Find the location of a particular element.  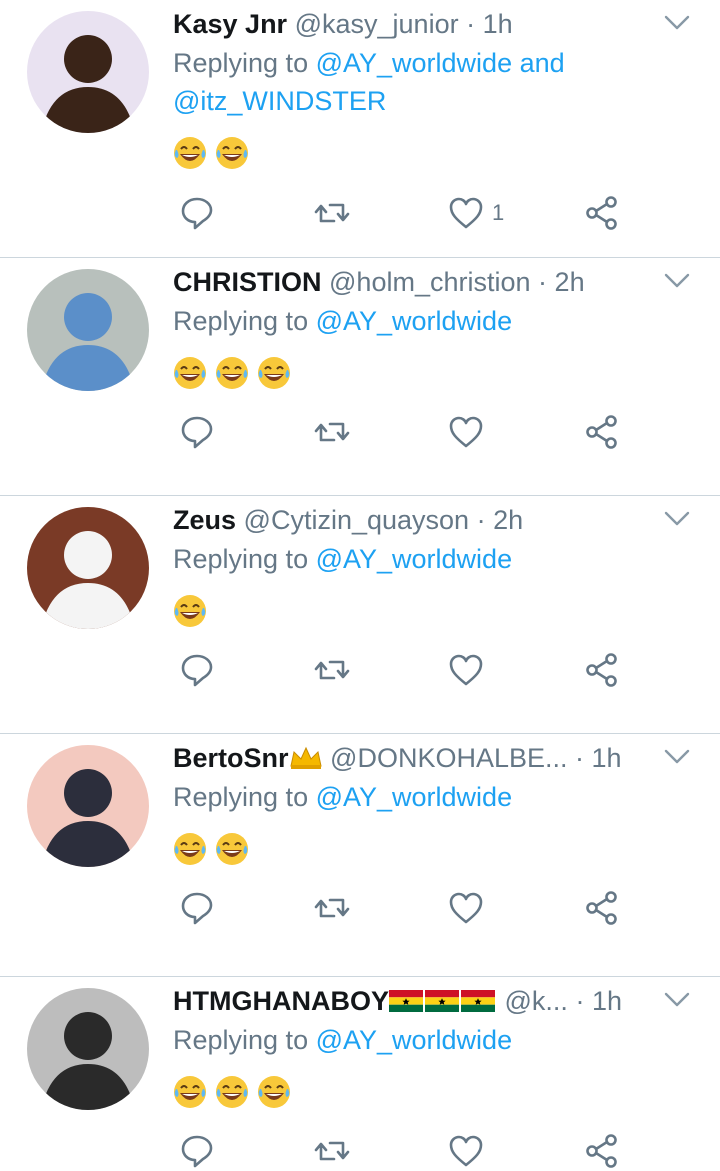

user-handle: @Cytizin_quayson is located at coordinates (357, 520).